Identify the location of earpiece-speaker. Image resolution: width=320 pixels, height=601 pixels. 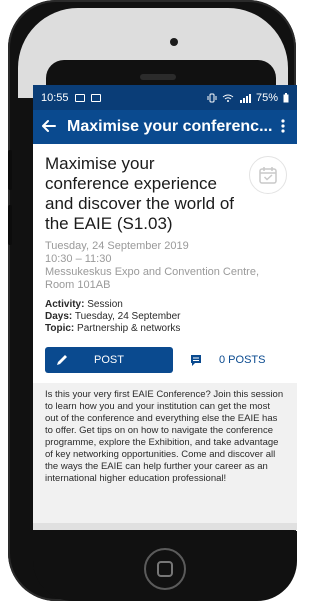
(158, 77).